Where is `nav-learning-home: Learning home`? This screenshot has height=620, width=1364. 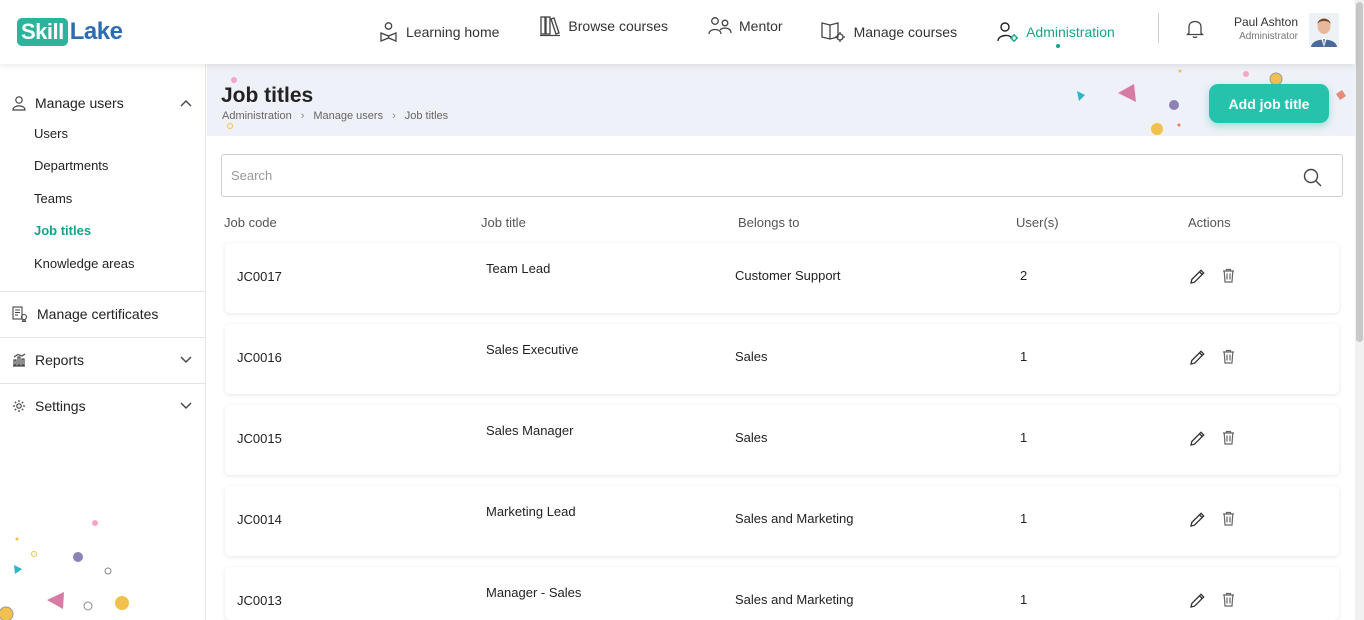
nav-learning-home: Learning home is located at coordinates (438, 32).